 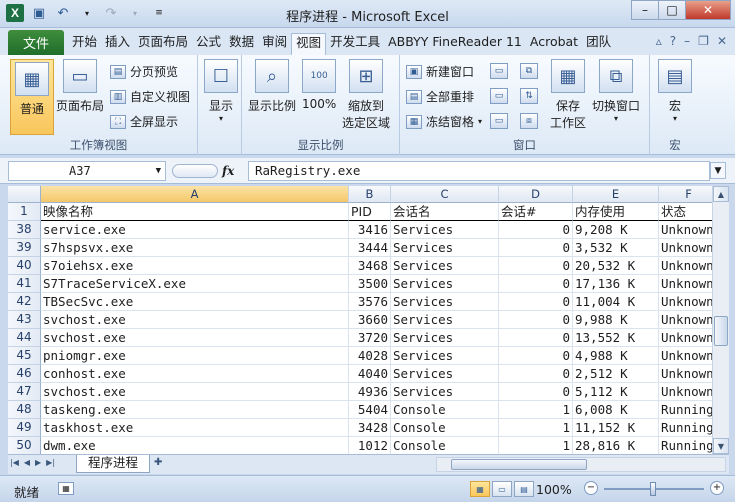 I want to click on zoom-100-button: 100 100%, so click(x=319, y=85).